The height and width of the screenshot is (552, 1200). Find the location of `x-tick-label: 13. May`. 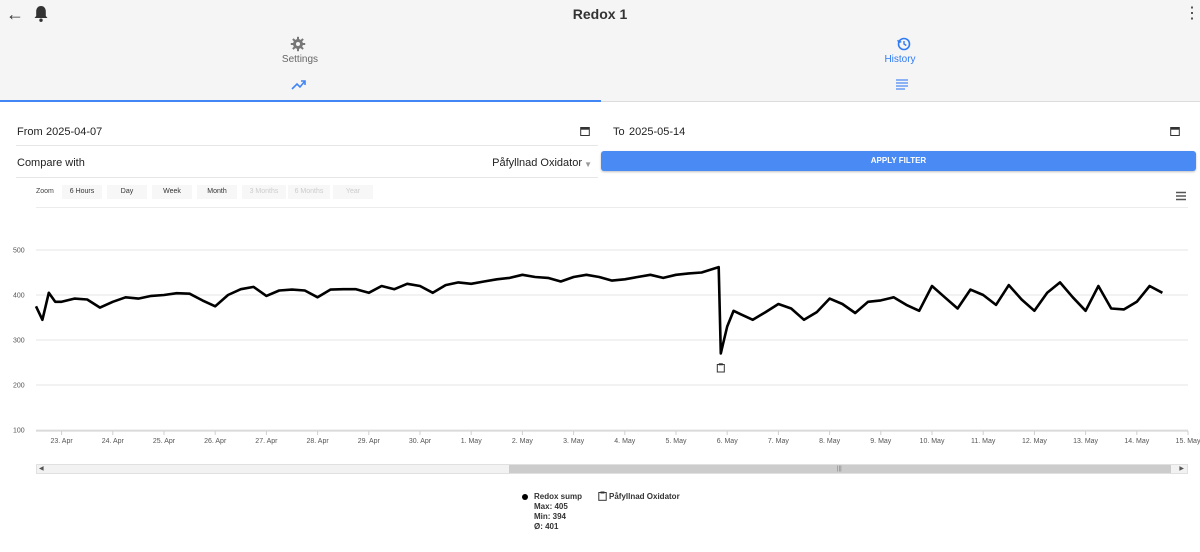

x-tick-label: 13. May is located at coordinates (1085, 441).